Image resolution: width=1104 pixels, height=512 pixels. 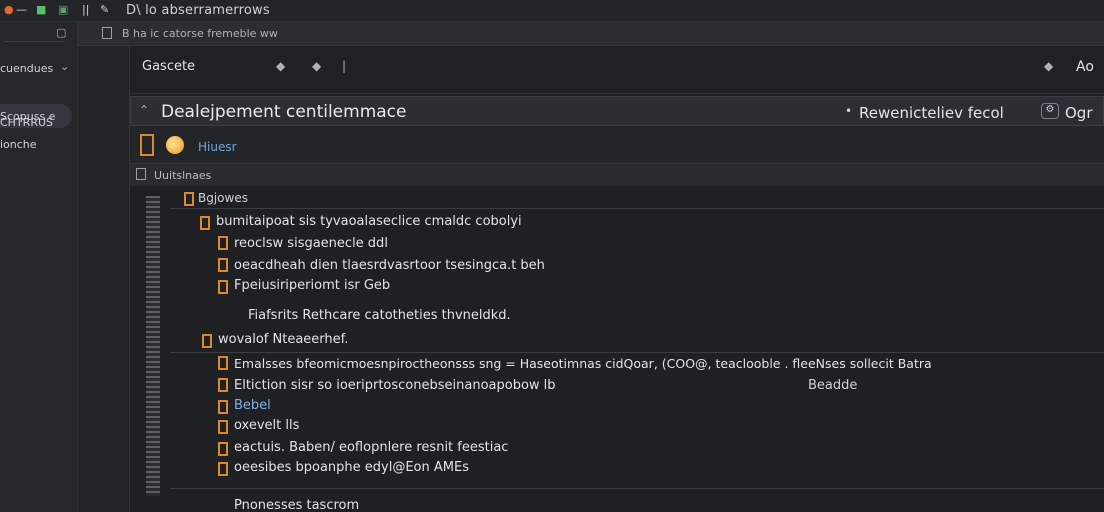 I want to click on code-line: Pnonesses tascrom, so click(x=297, y=505).